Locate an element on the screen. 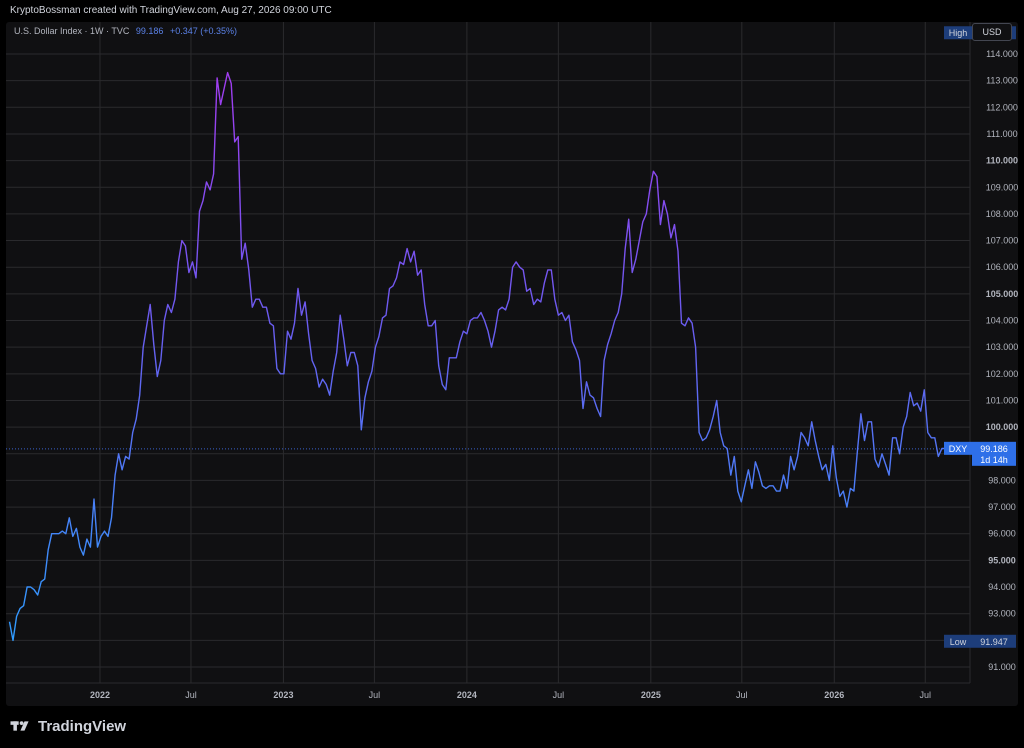 The height and width of the screenshot is (748, 1024). tradingview-brand: TradingView is located at coordinates (68, 726).